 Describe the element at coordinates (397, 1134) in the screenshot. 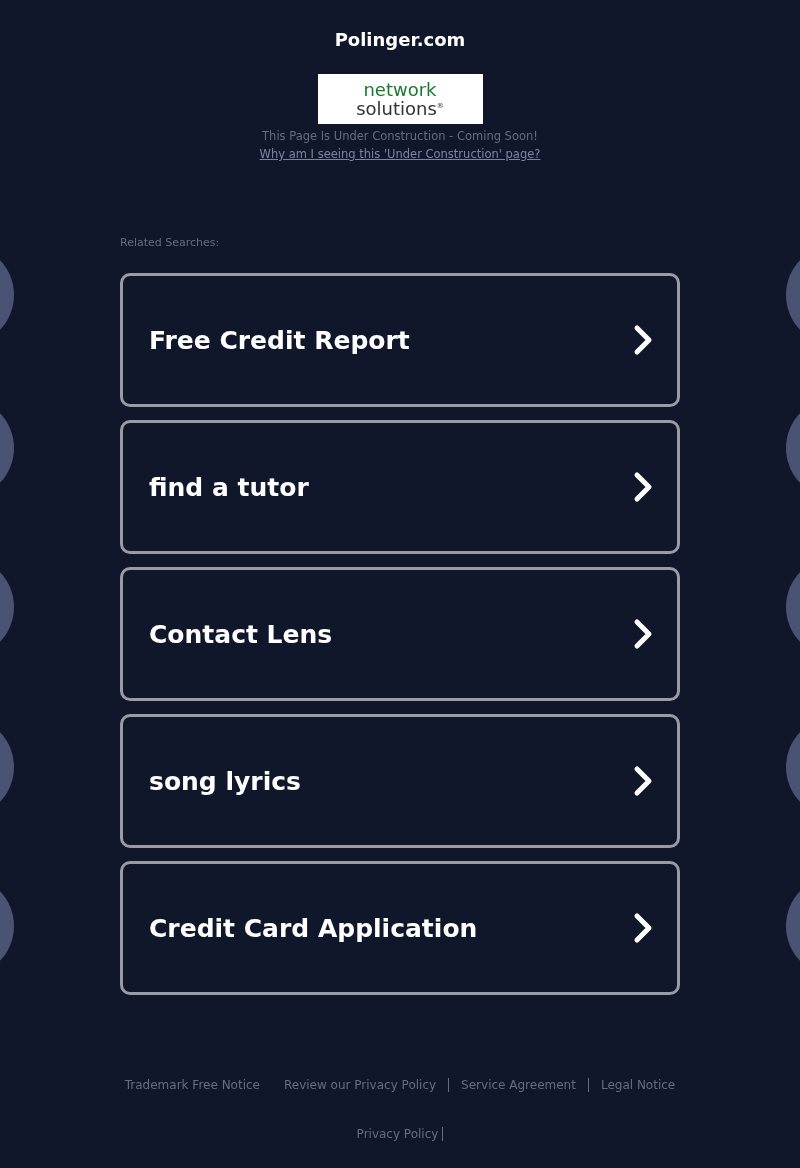

I see `footer-link: Privacy Policy` at that location.